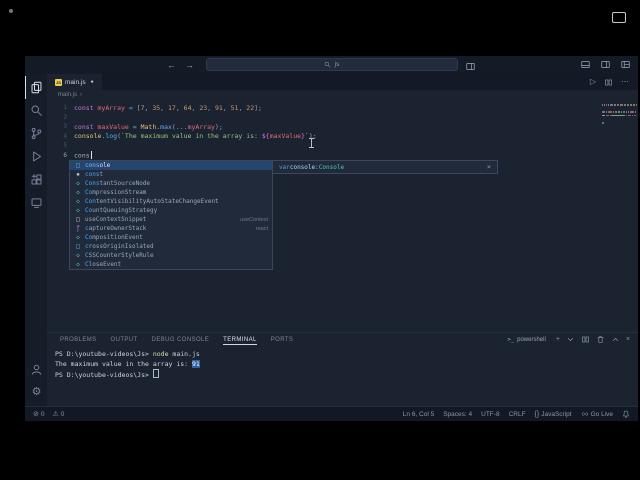 The width and height of the screenshot is (640, 480). I want to click on forward-icon: →, so click(189, 65).